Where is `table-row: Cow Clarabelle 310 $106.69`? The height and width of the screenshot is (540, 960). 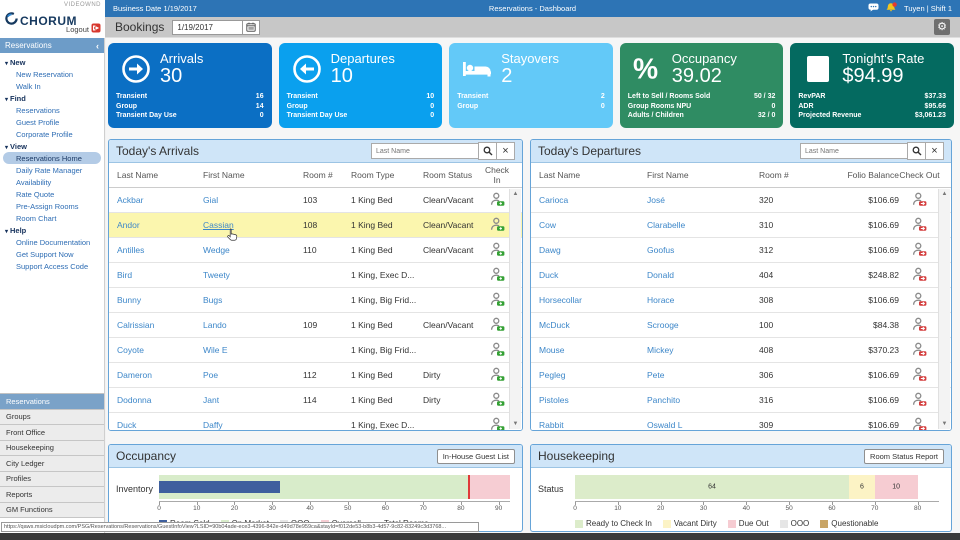
table-row: Cow Clarabelle 310 $106.69 is located at coordinates (741, 225).